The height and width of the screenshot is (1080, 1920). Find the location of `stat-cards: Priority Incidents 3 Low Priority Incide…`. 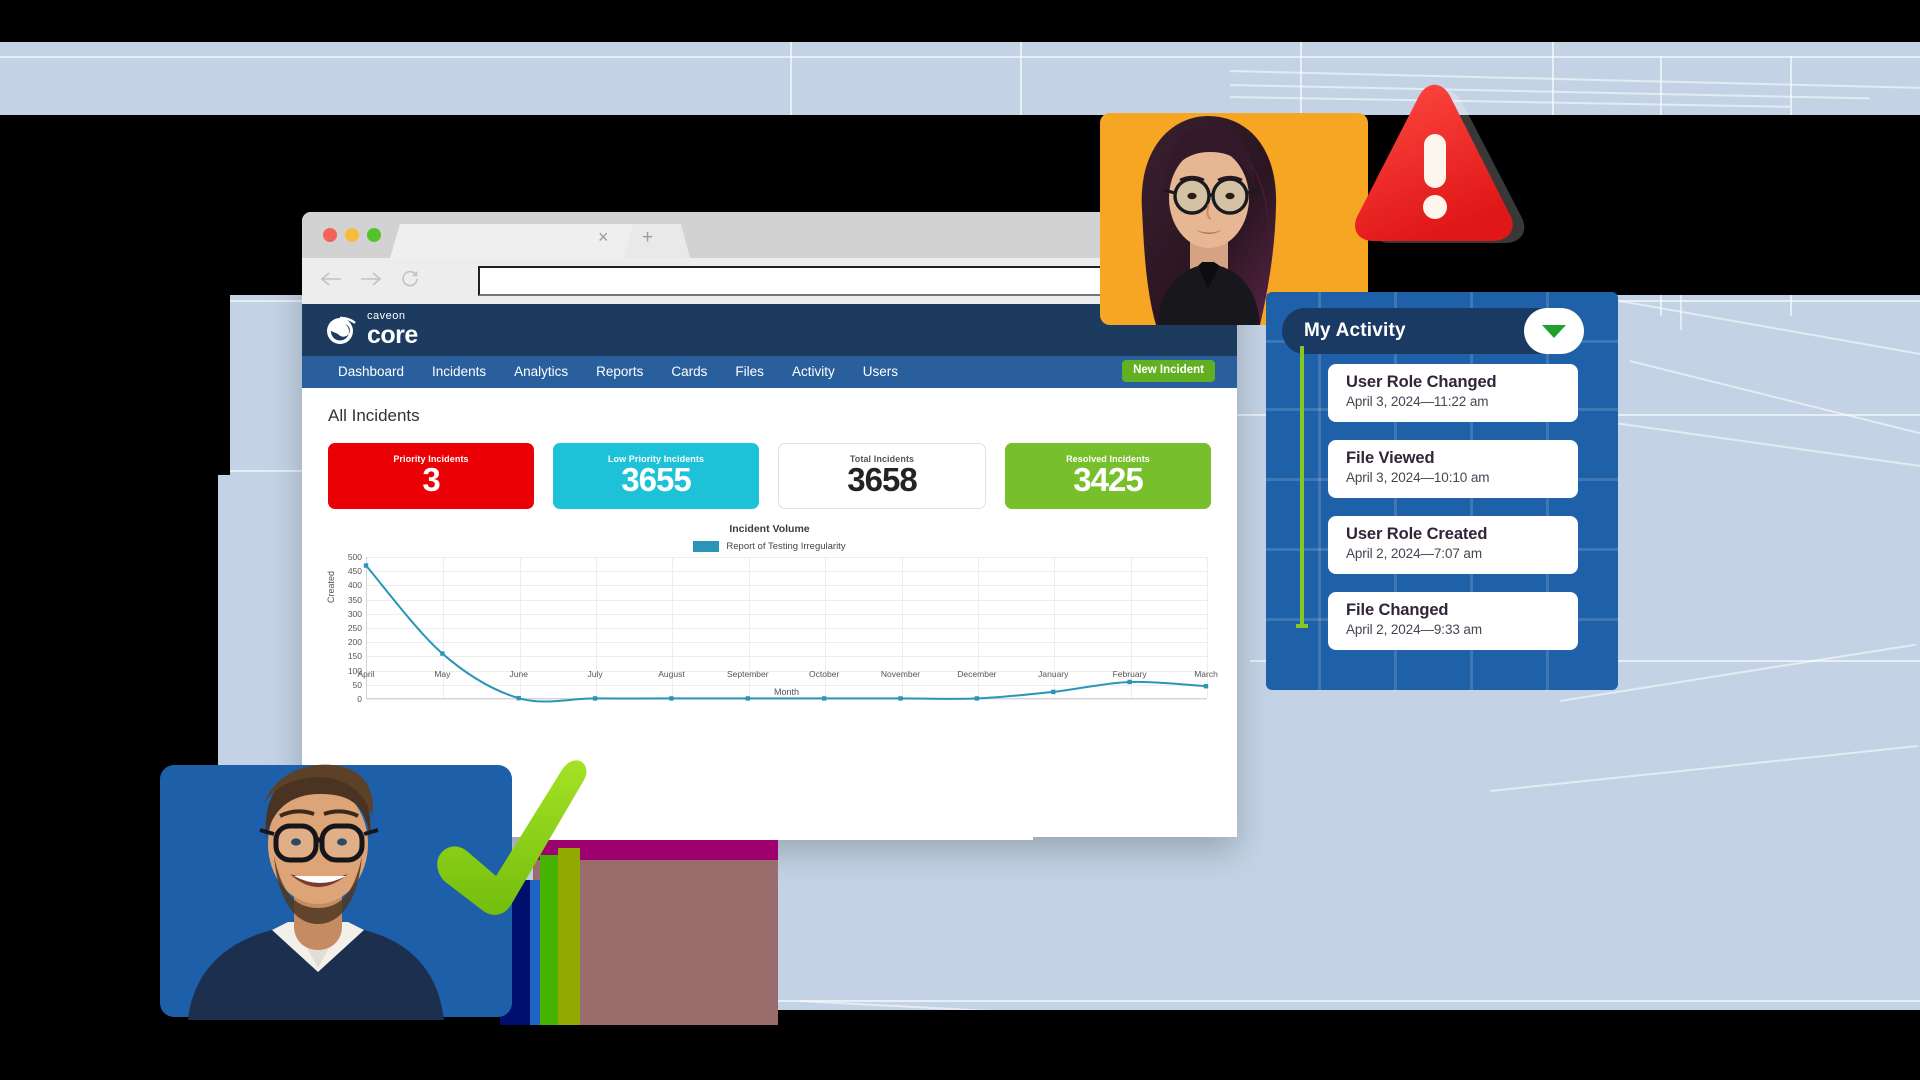

stat-cards: Priority Incidents 3 Low Priority Incide… is located at coordinates (769, 476).